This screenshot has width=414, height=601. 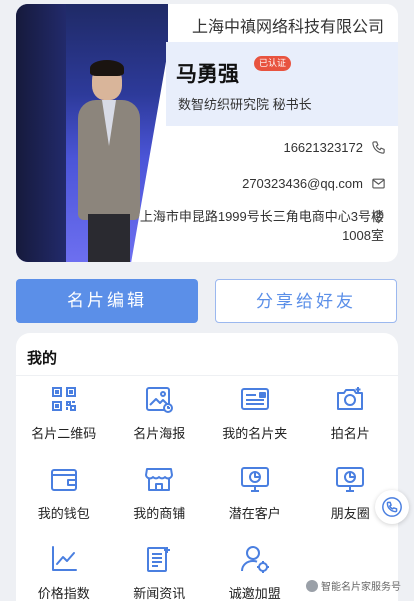 I want to click on phone-24h-button, so click(x=392, y=507).